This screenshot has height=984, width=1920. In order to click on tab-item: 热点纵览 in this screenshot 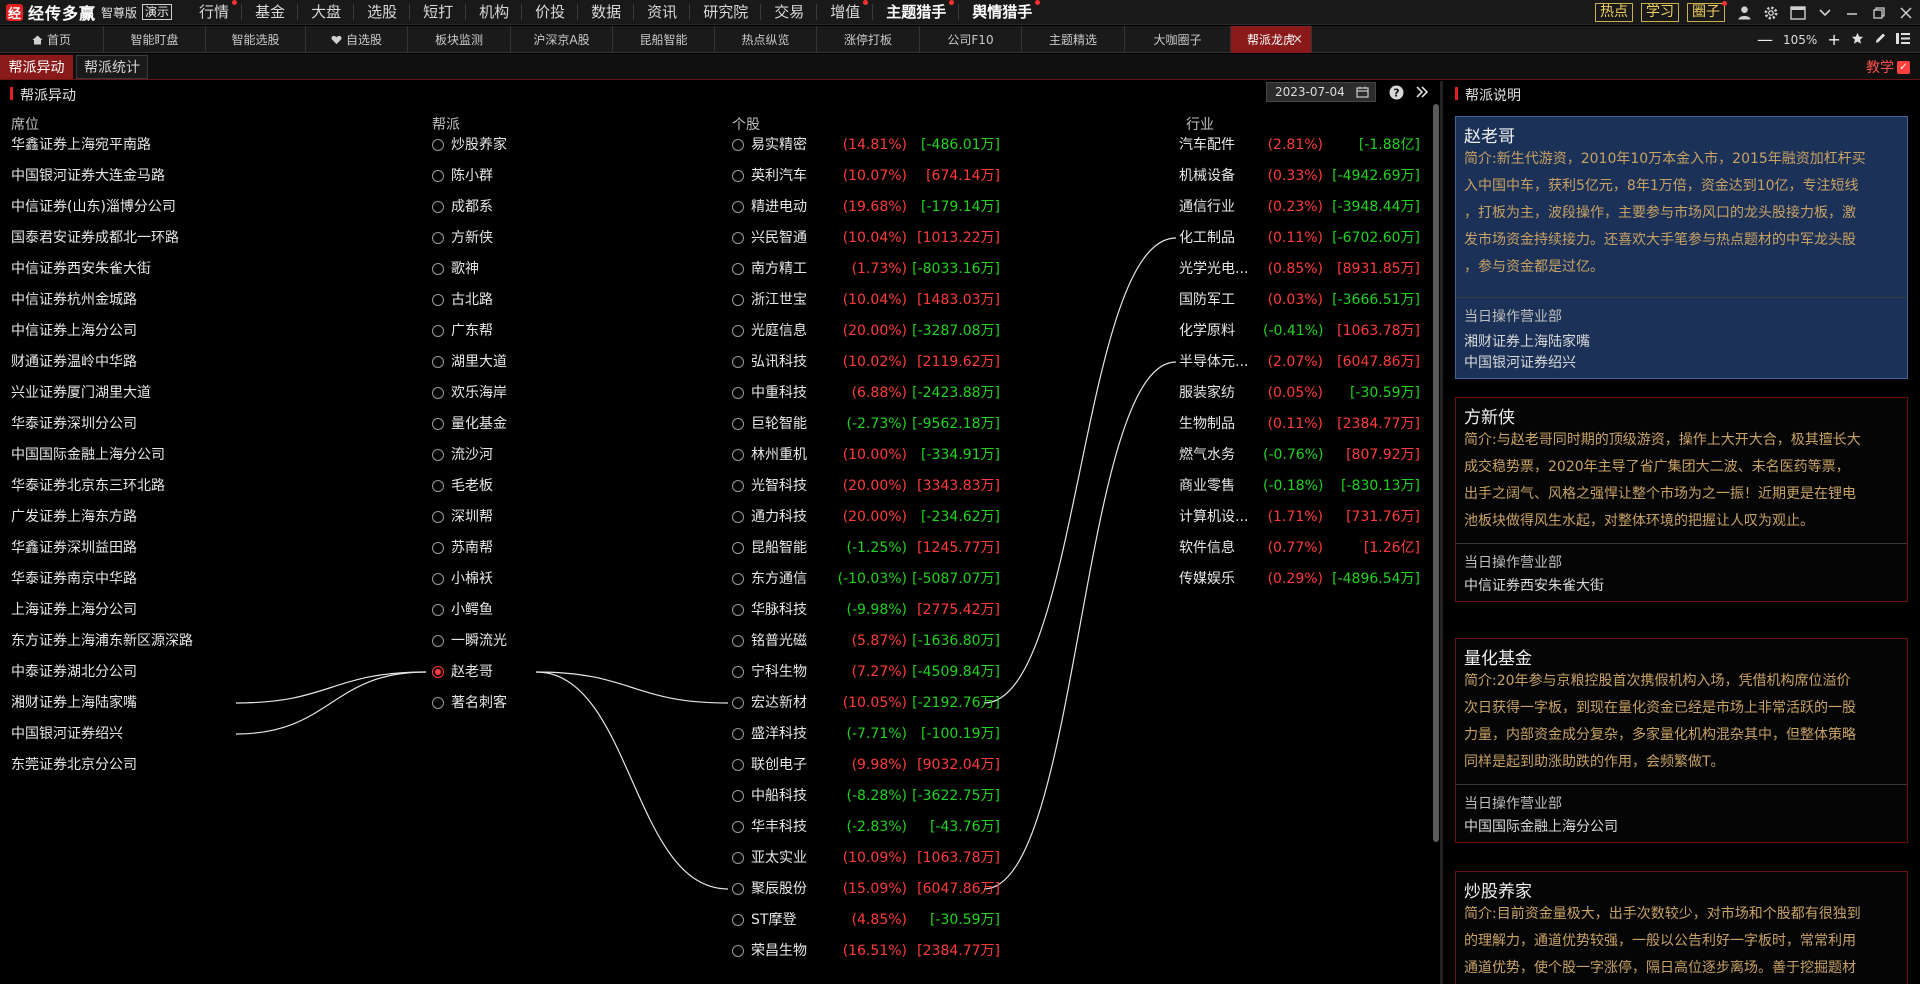, I will do `click(766, 39)`.